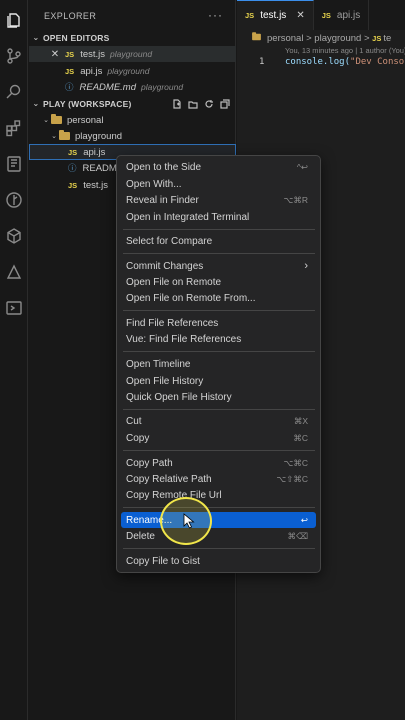  Describe the element at coordinates (262, 62) in the screenshot. I see `line-number: 1` at that location.